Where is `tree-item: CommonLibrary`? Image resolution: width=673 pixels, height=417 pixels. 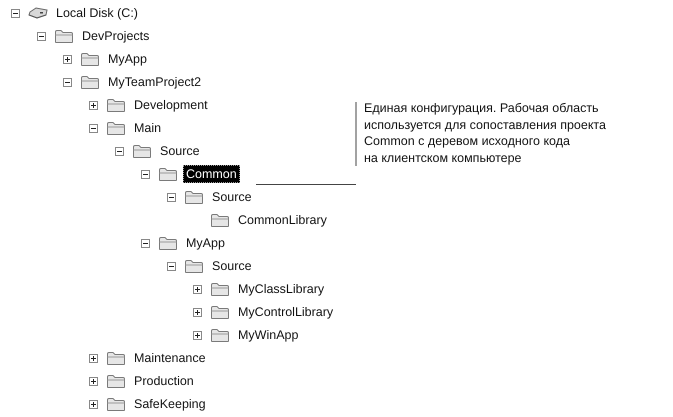
tree-item: CommonLibrary is located at coordinates (282, 220).